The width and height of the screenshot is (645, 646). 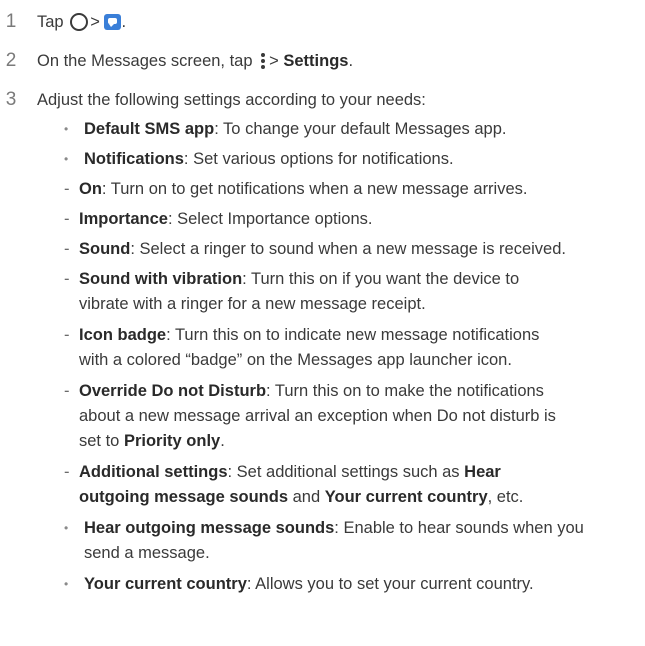 What do you see at coordinates (113, 22) in the screenshot?
I see `messages-app-icon` at bounding box center [113, 22].